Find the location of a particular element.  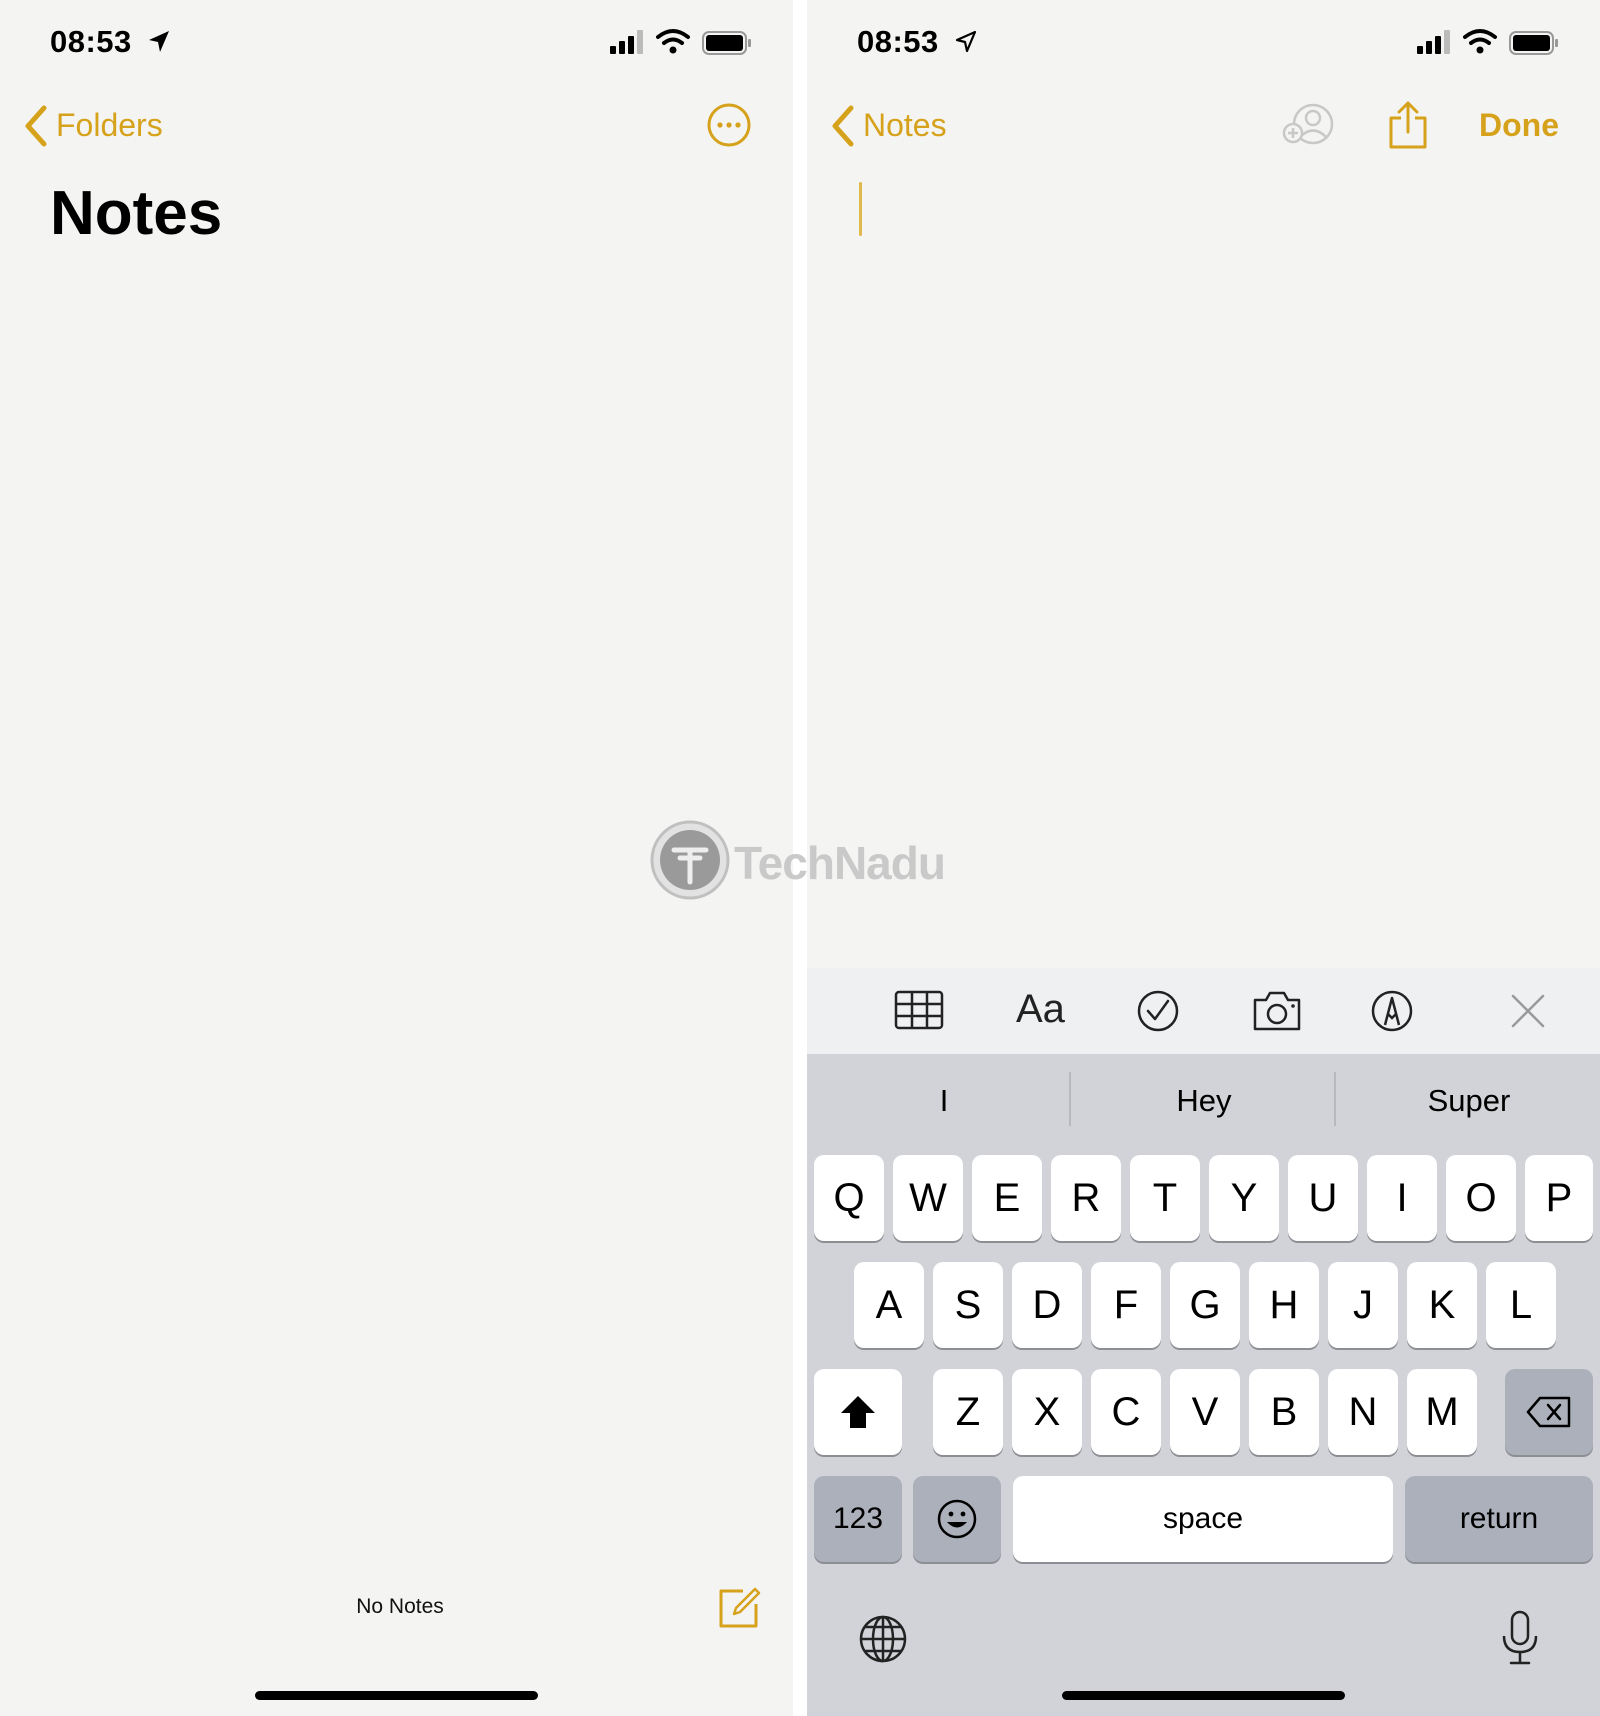

key-s: S is located at coordinates (968, 1305).